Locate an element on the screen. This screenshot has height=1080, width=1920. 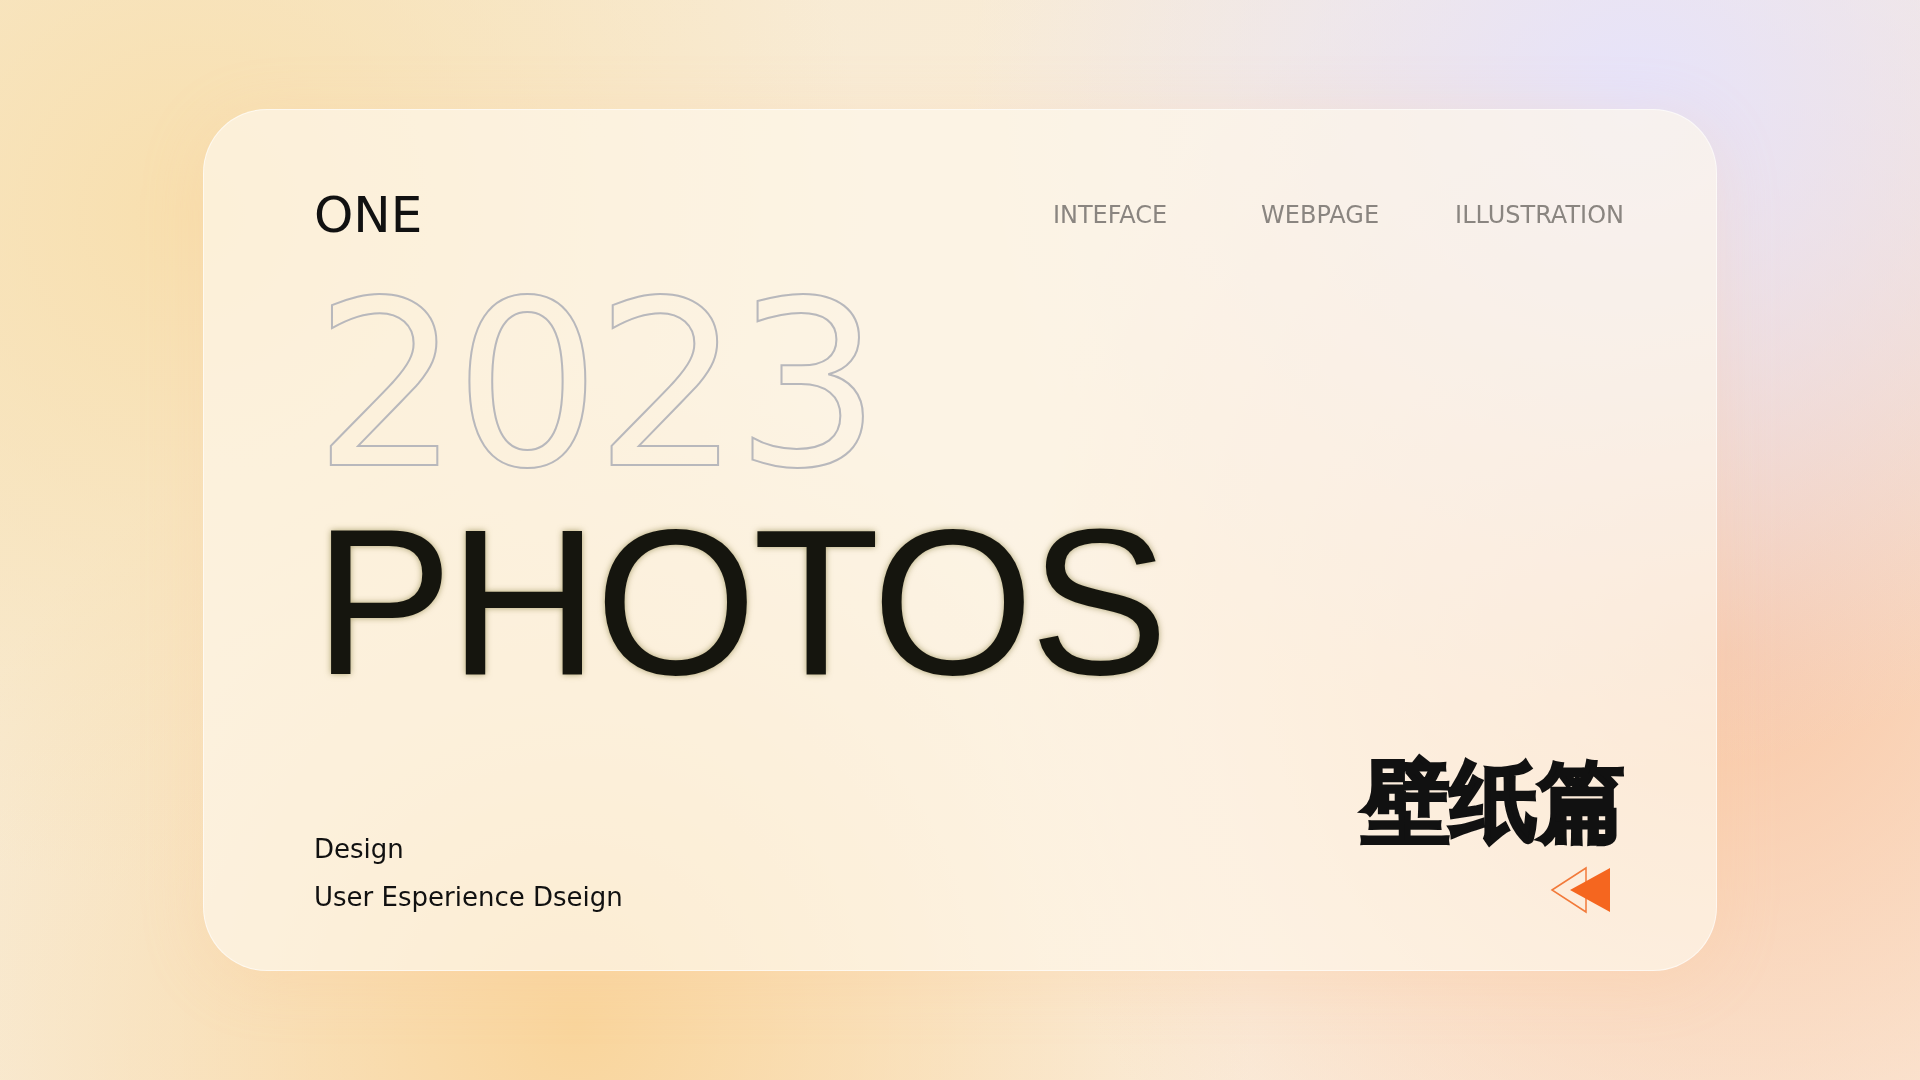
year-outline-text: 2023 is located at coordinates (595, 385).